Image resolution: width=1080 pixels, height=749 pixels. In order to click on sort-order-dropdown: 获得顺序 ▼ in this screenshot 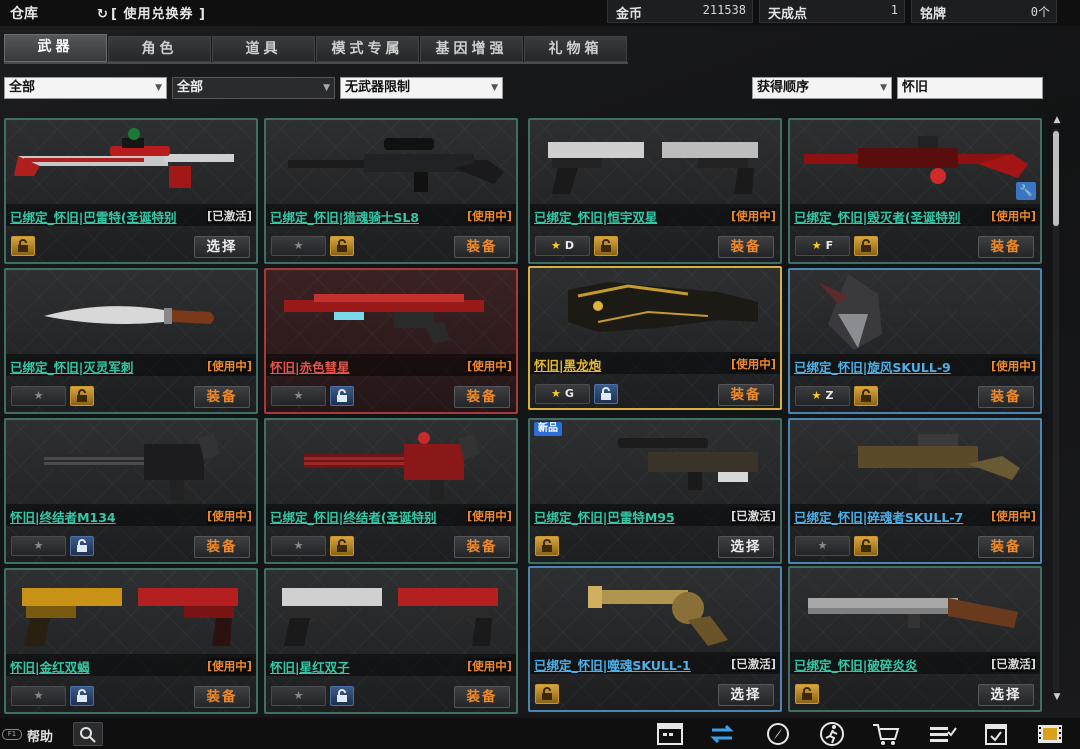, I will do `click(822, 88)`.